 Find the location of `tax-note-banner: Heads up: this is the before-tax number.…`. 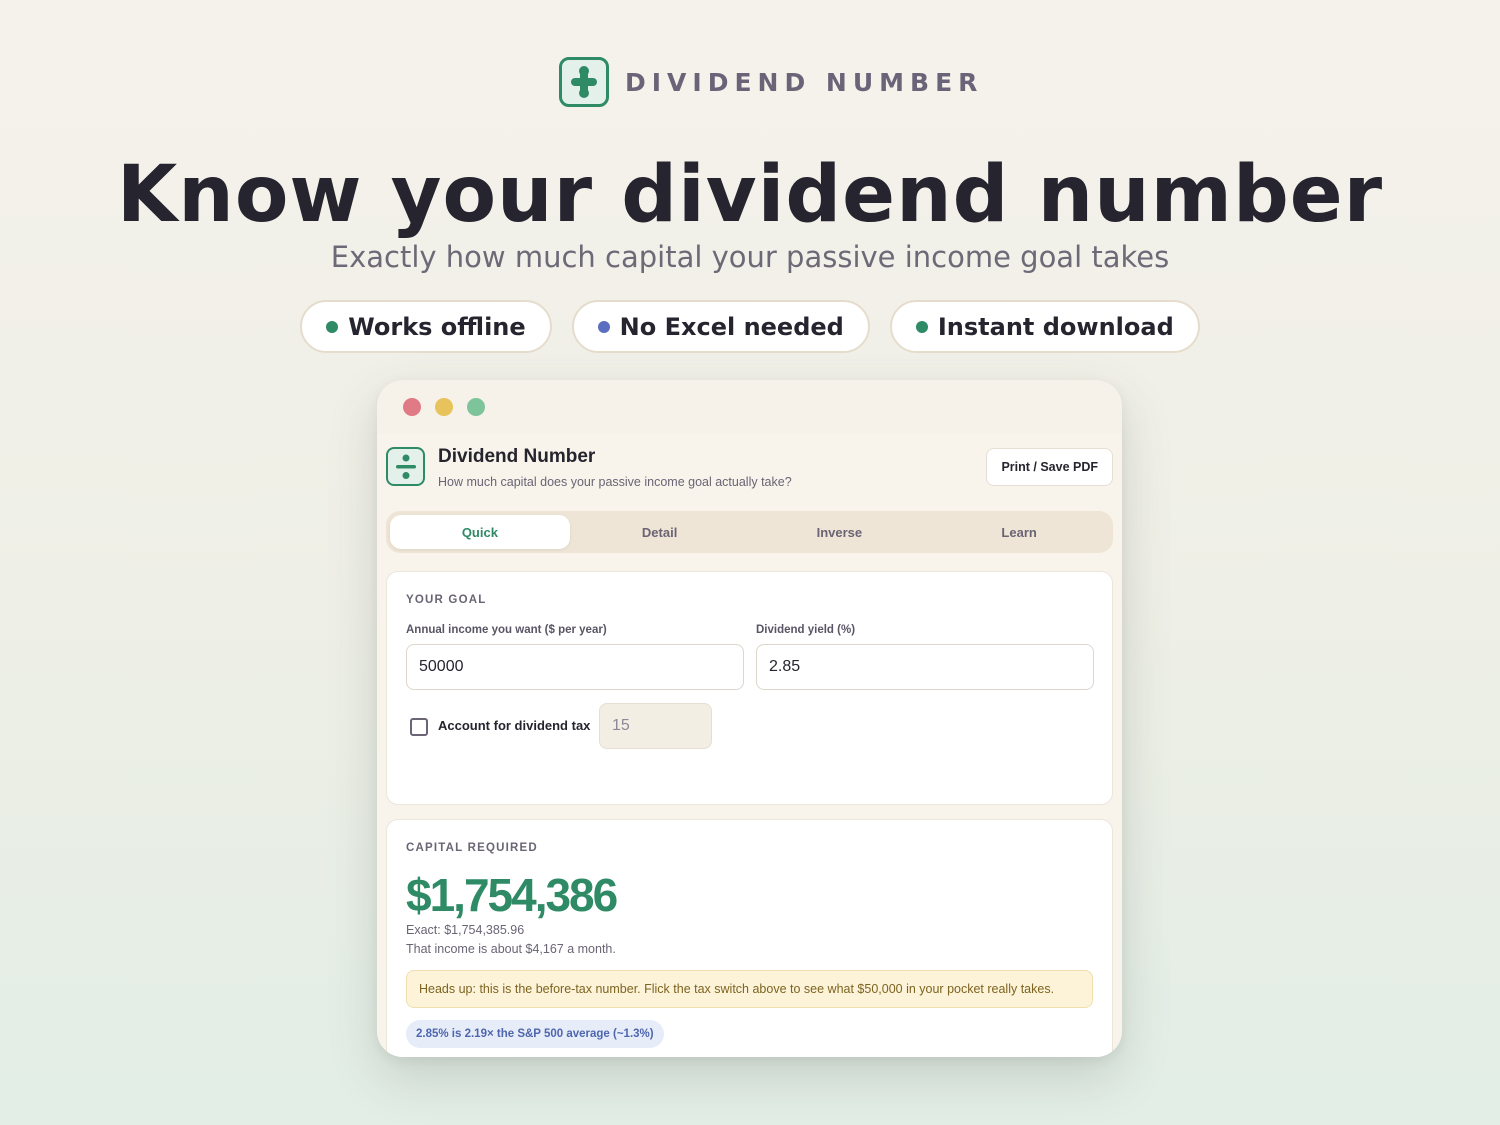

tax-note-banner: Heads up: this is the before-tax number.… is located at coordinates (749, 989).